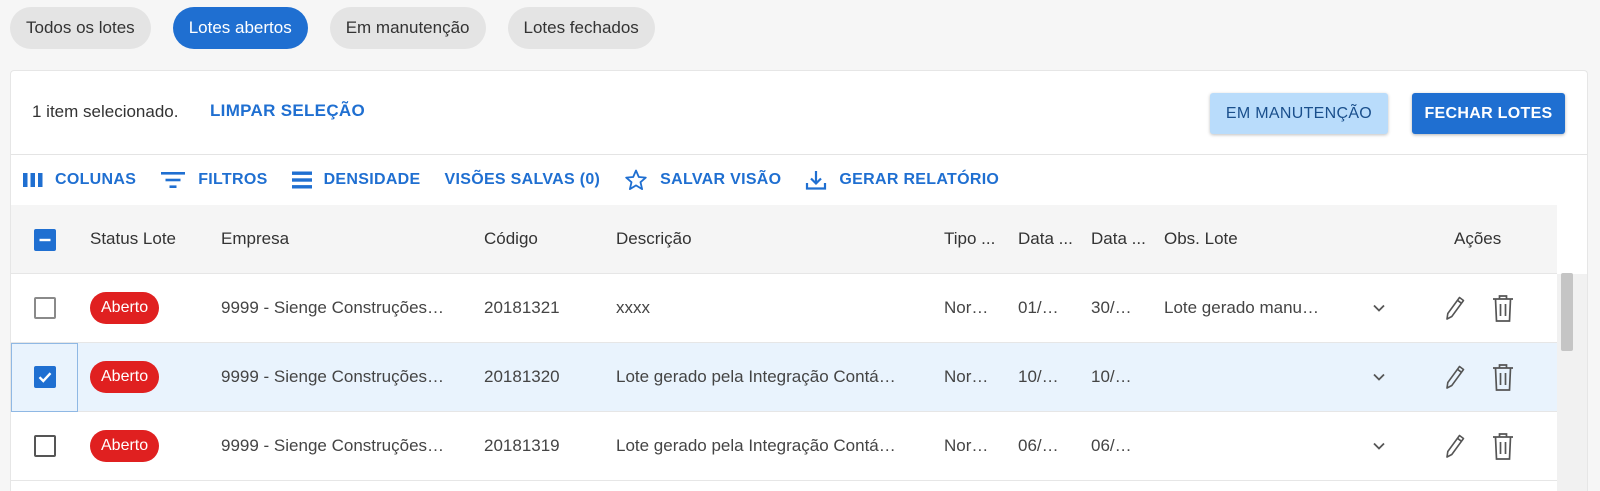 The width and height of the screenshot is (1600, 491). I want to click on minus-icon, so click(45, 240).